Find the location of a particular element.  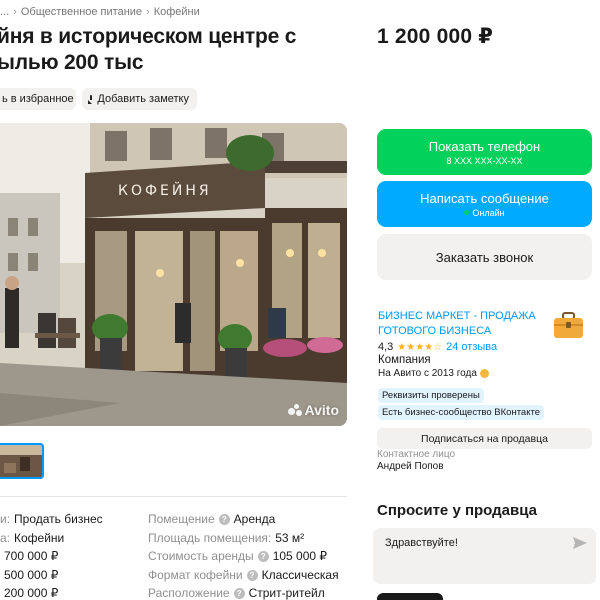

medal-icon is located at coordinates (484, 373).